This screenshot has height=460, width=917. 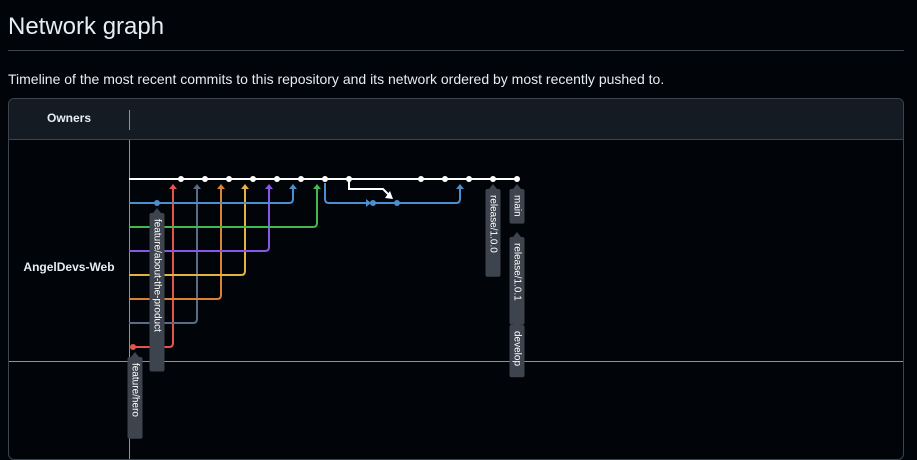 What do you see at coordinates (369, 187) in the screenshot?
I see `main-sub-branch` at bounding box center [369, 187].